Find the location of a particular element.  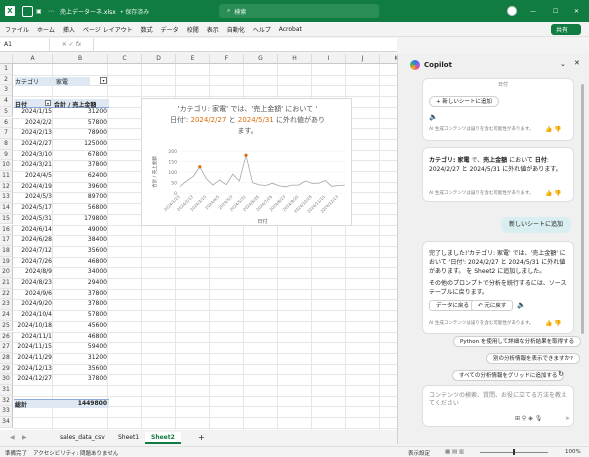

feedback-icons: 👍 👎 is located at coordinates (553, 129).